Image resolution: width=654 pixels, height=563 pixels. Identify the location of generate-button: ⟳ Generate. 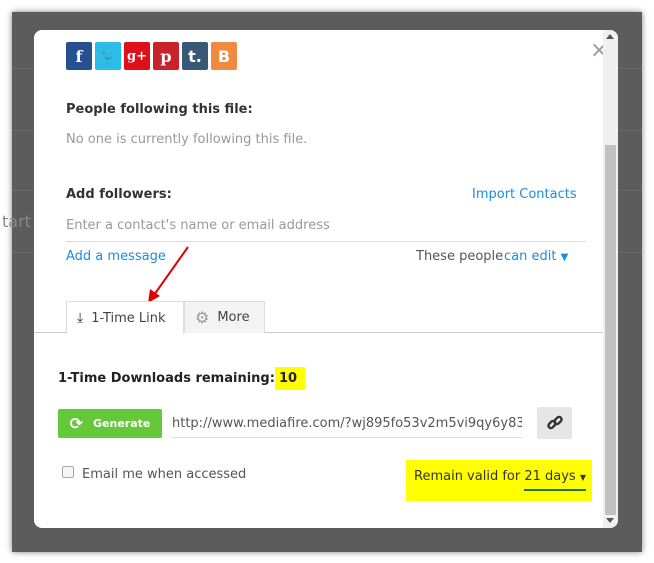
(110, 423).